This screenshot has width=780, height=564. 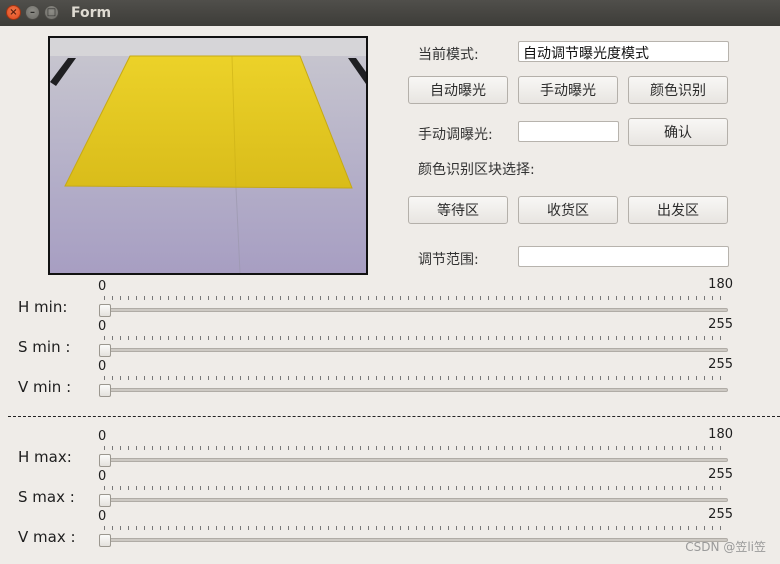 I want to click on section-divider, so click(x=394, y=416).